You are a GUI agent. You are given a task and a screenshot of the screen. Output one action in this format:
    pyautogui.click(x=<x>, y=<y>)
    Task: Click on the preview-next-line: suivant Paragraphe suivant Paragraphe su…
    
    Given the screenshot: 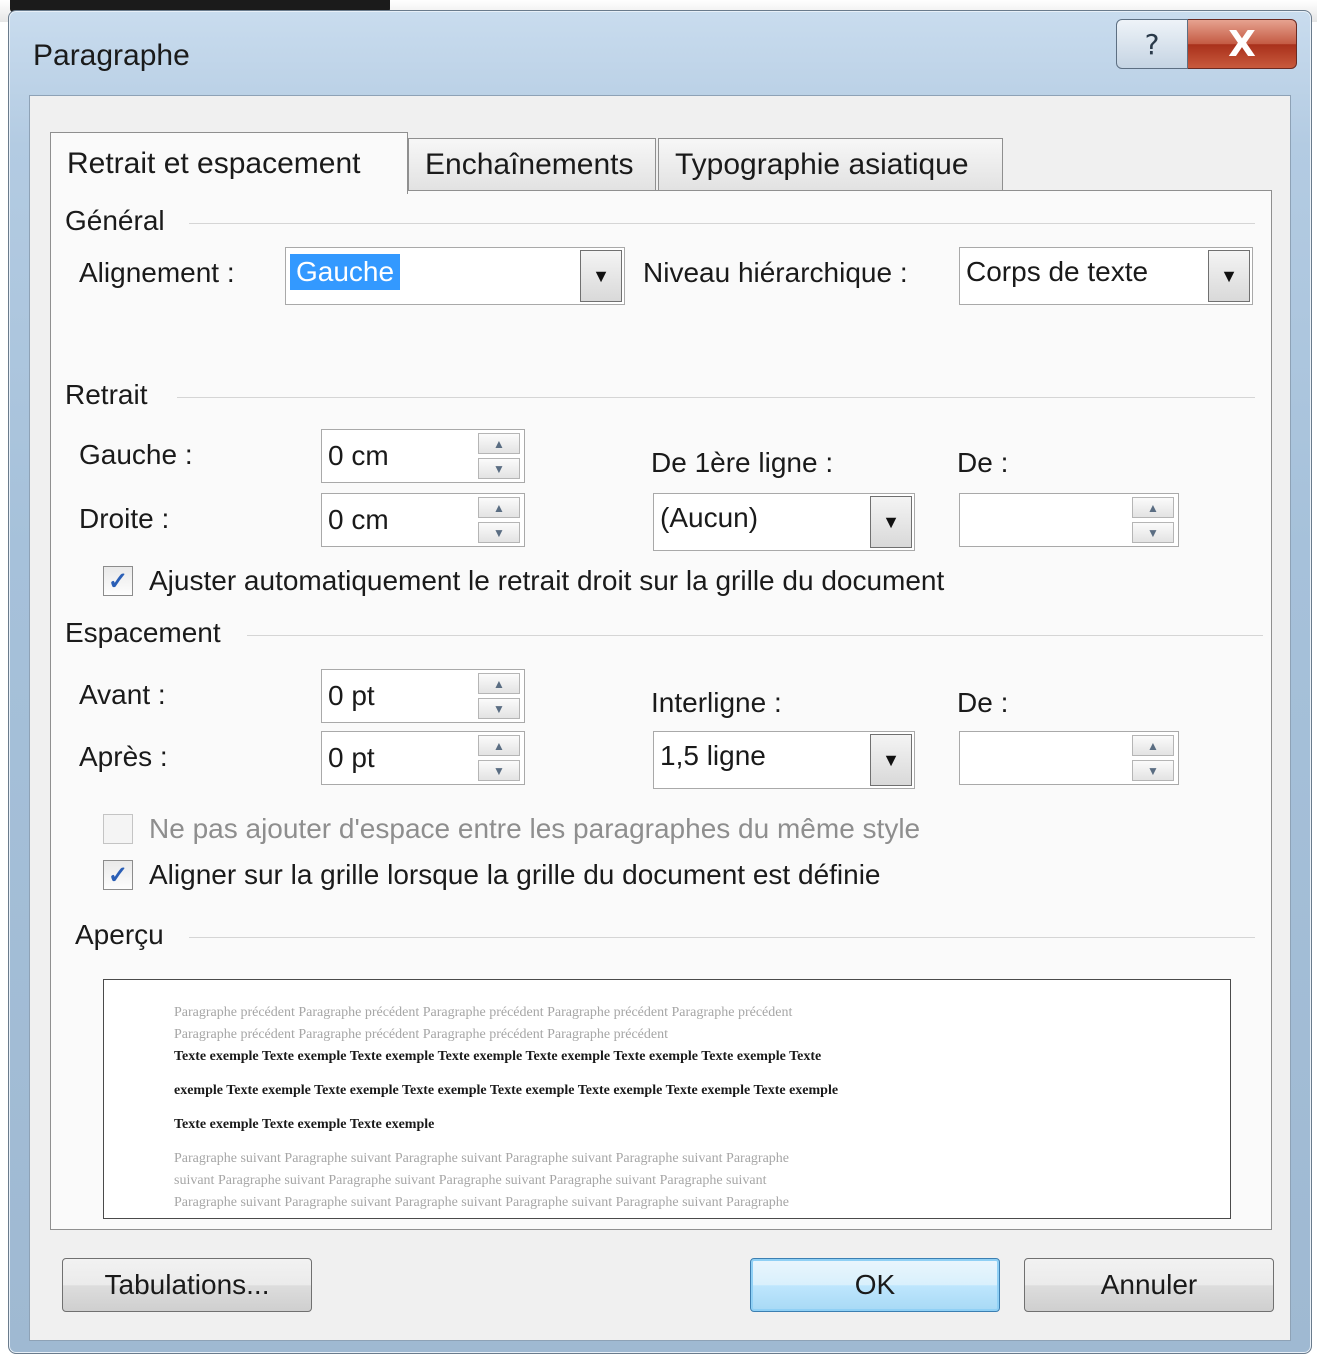 What is the action you would take?
    pyautogui.click(x=470, y=1180)
    